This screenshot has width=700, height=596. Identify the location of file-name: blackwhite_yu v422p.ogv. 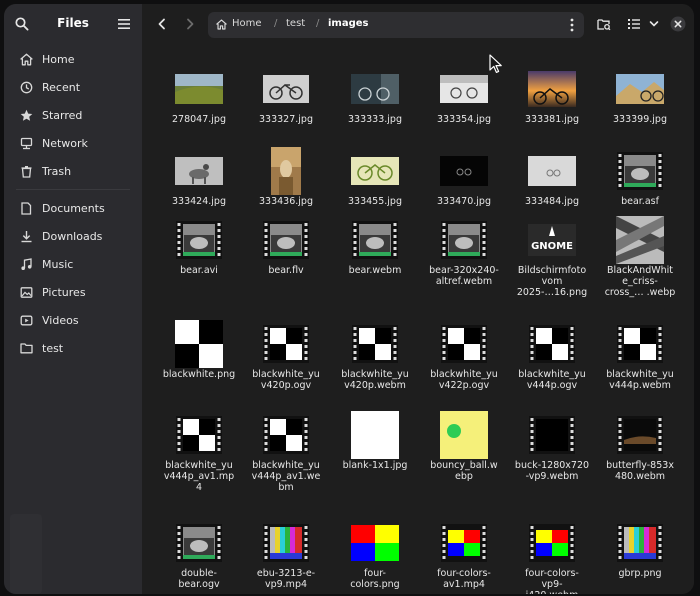
(464, 380).